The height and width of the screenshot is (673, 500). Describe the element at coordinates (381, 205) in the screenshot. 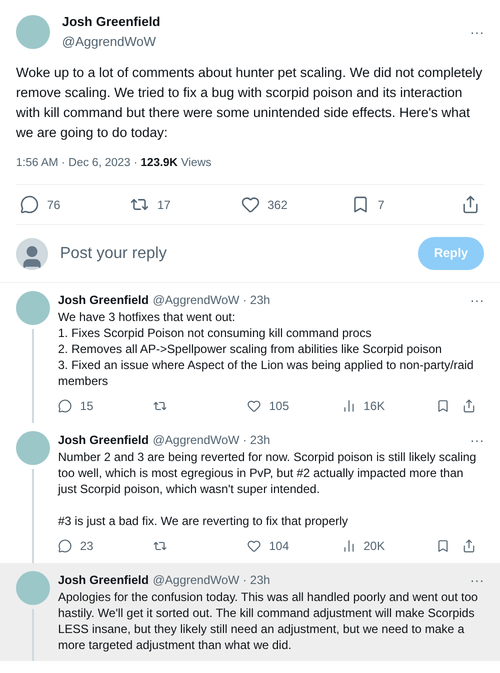

I see `action-count: 7` at that location.